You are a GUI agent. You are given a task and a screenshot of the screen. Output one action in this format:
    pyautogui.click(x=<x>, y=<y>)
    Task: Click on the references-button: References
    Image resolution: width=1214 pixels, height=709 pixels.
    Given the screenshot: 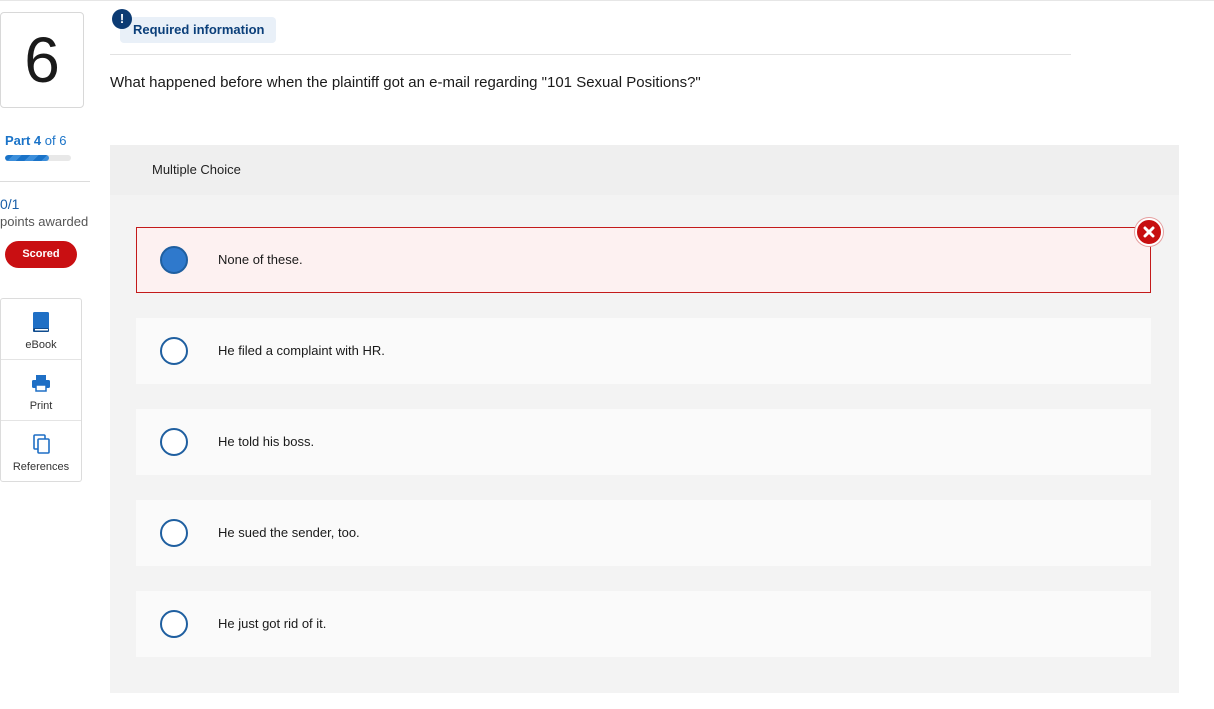 What is the action you would take?
    pyautogui.click(x=41, y=451)
    